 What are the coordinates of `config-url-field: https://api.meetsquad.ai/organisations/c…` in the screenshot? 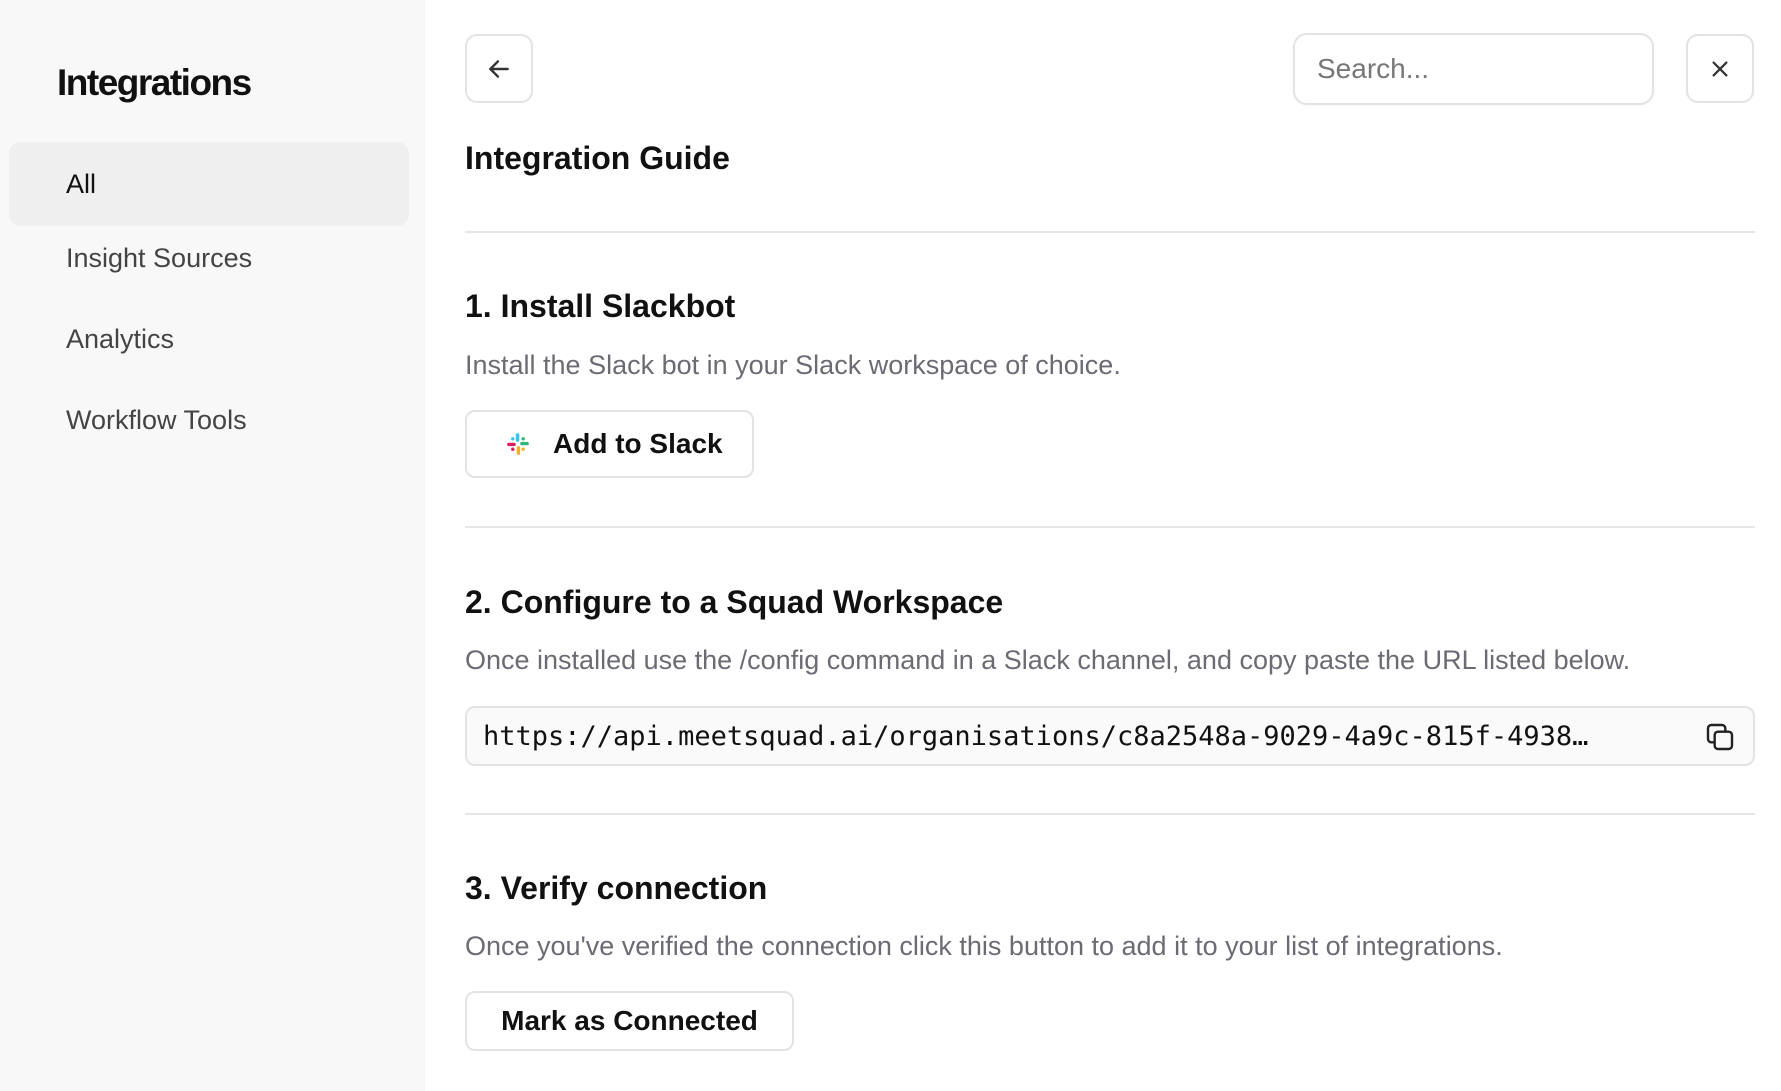 It's located at (1110, 736).